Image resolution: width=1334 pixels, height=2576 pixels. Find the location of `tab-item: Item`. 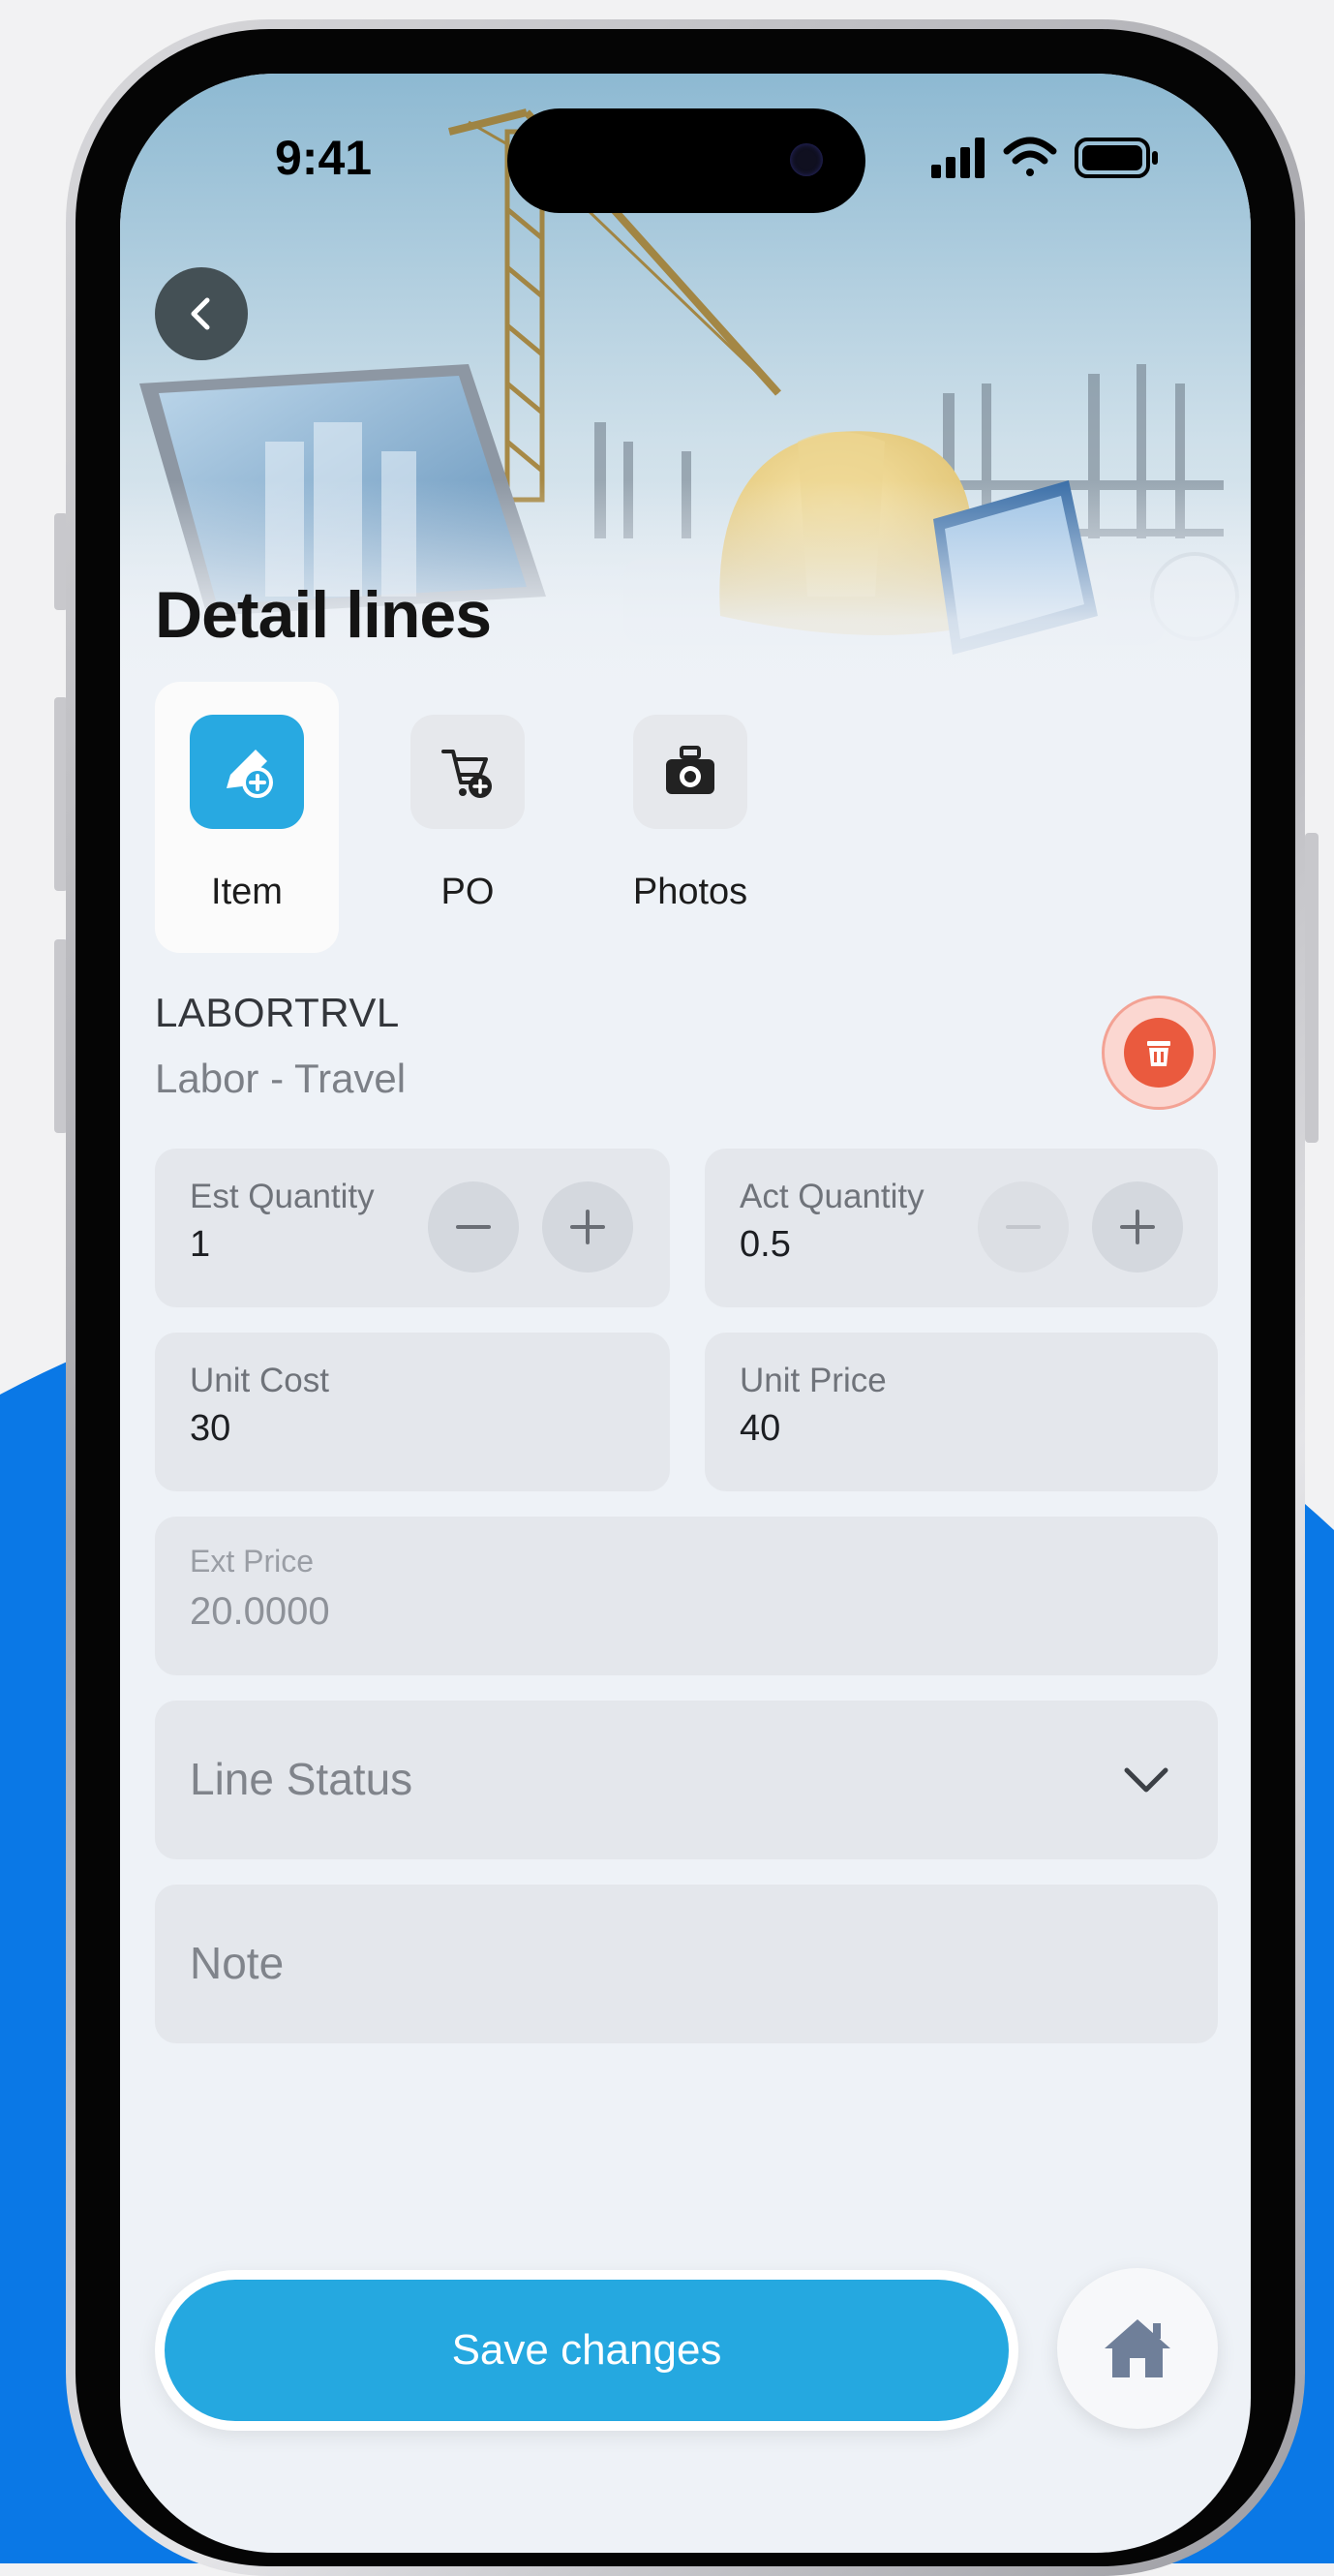

tab-item: Item is located at coordinates (247, 817).